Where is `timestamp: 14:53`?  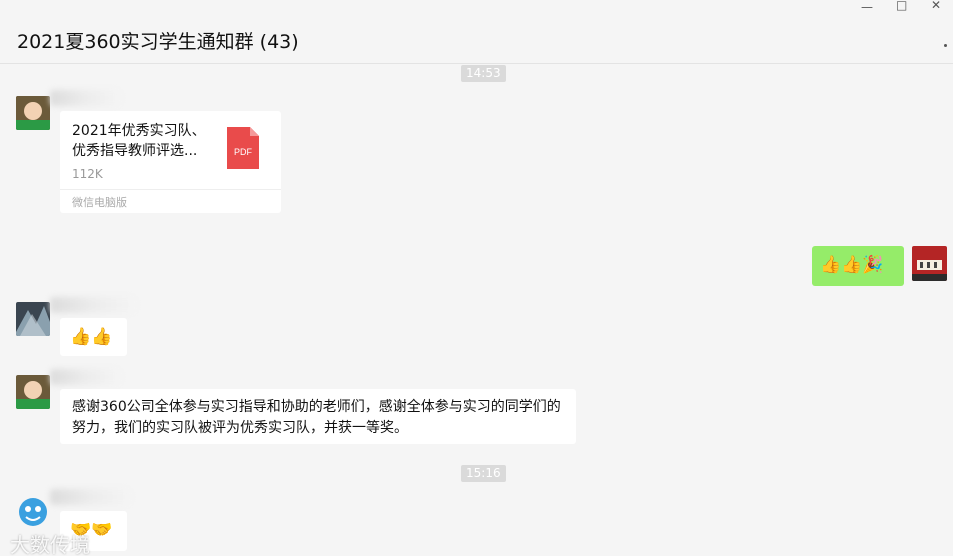
timestamp: 14:53 is located at coordinates (483, 73).